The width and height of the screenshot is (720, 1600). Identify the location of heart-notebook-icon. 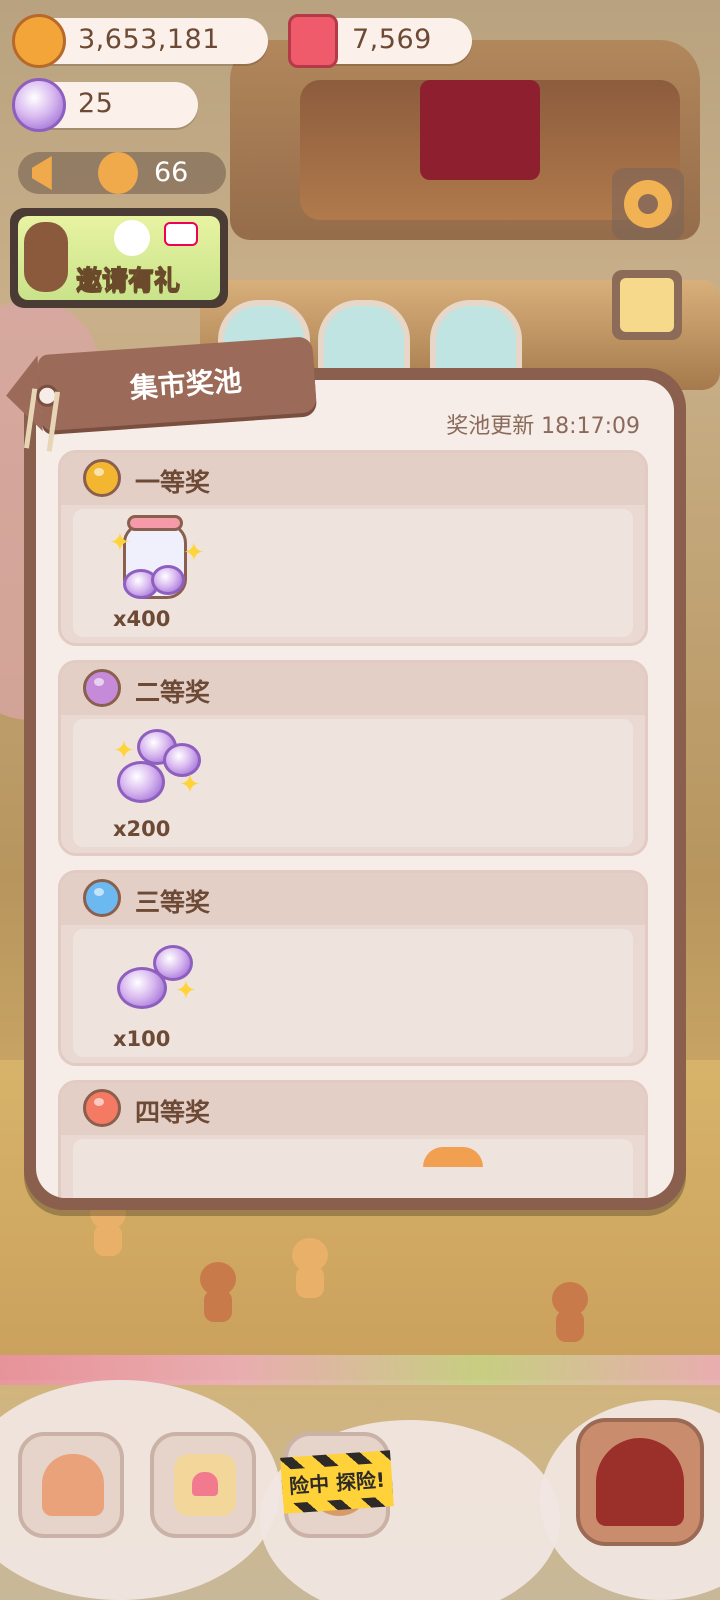
(205, 1485).